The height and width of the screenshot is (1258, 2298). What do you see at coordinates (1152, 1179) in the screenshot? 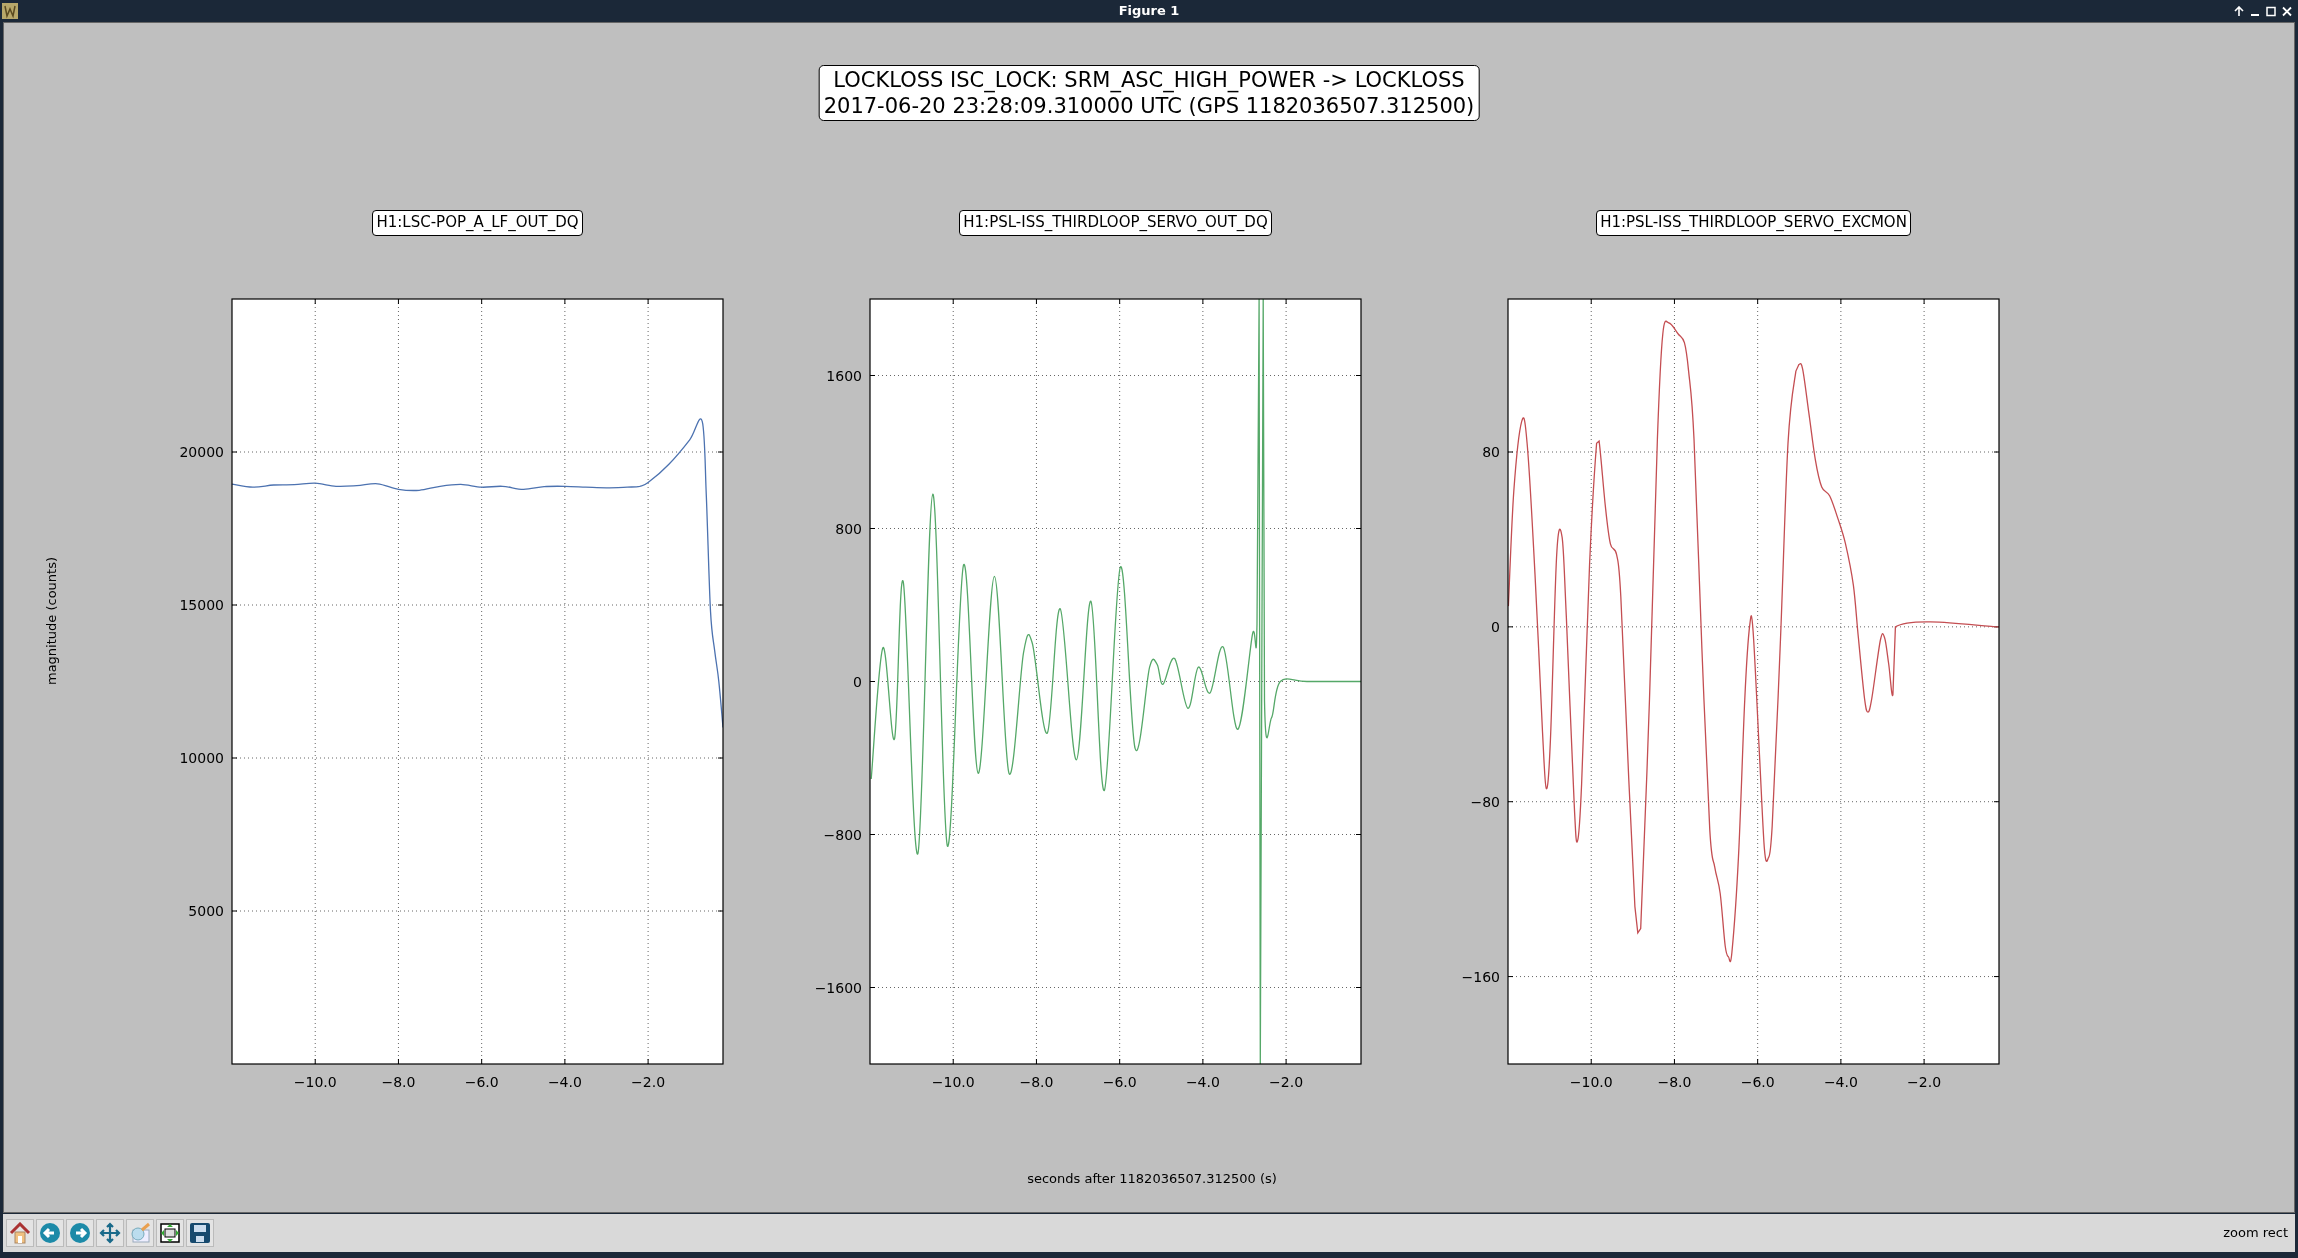
I see `axis-label: seconds after 1182036507.312500 (s)` at bounding box center [1152, 1179].